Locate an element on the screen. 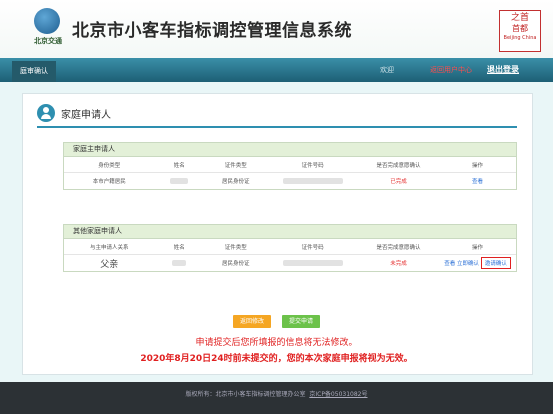 The width and height of the screenshot is (553, 414). invite-confirm-link: 邀请确认 is located at coordinates (495, 263).